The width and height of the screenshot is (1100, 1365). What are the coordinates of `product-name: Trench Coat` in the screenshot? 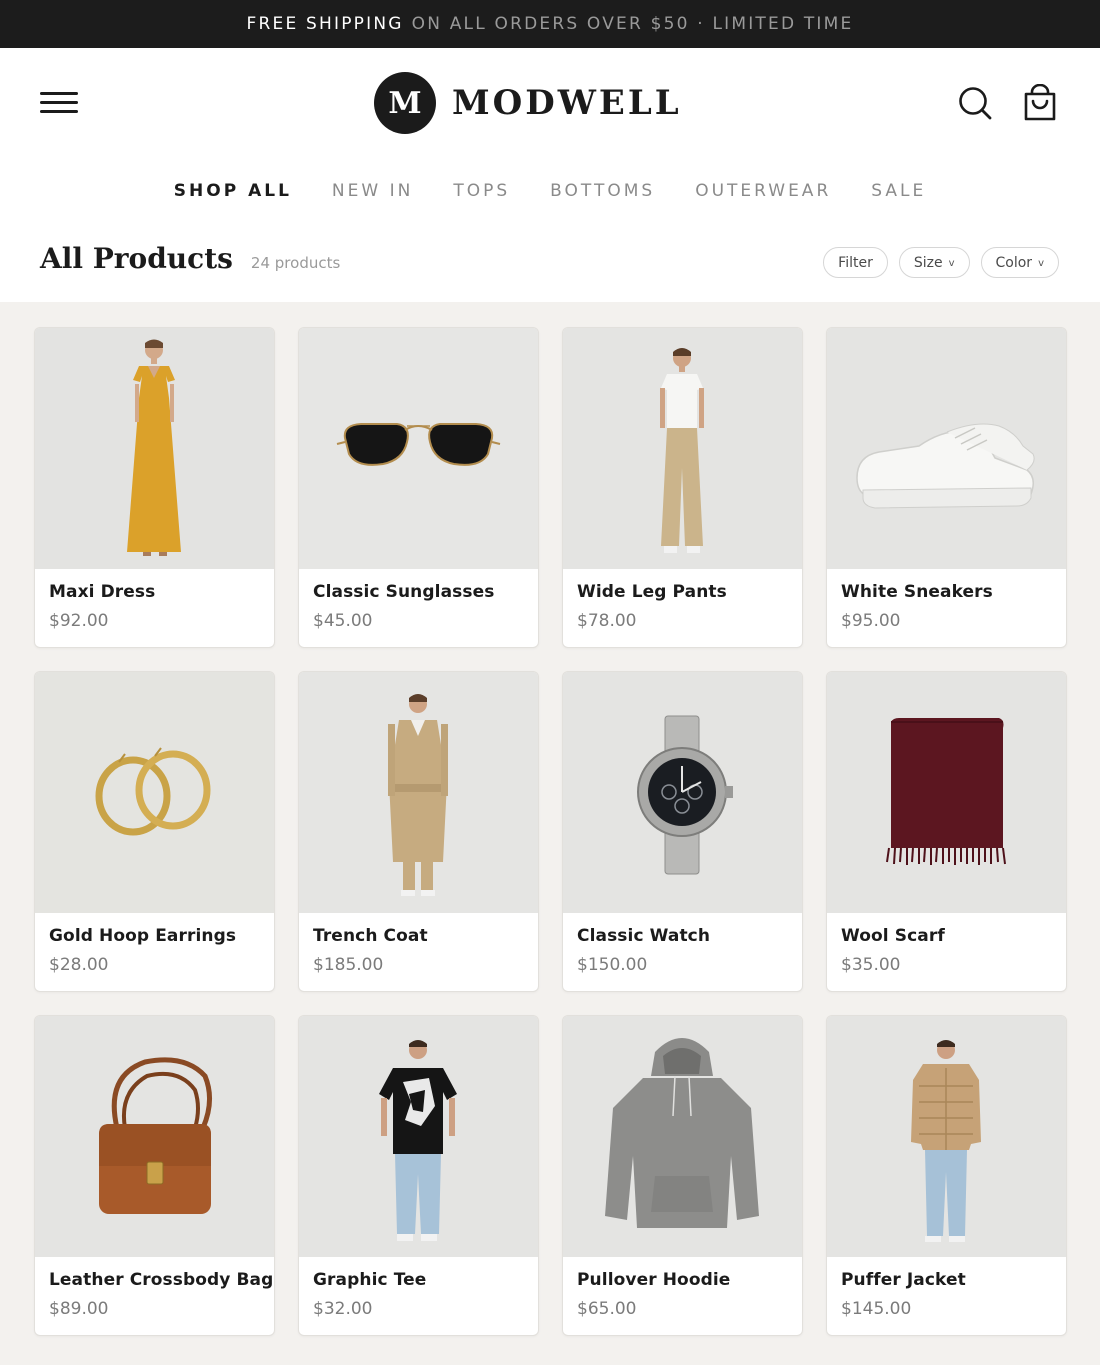 It's located at (425, 936).